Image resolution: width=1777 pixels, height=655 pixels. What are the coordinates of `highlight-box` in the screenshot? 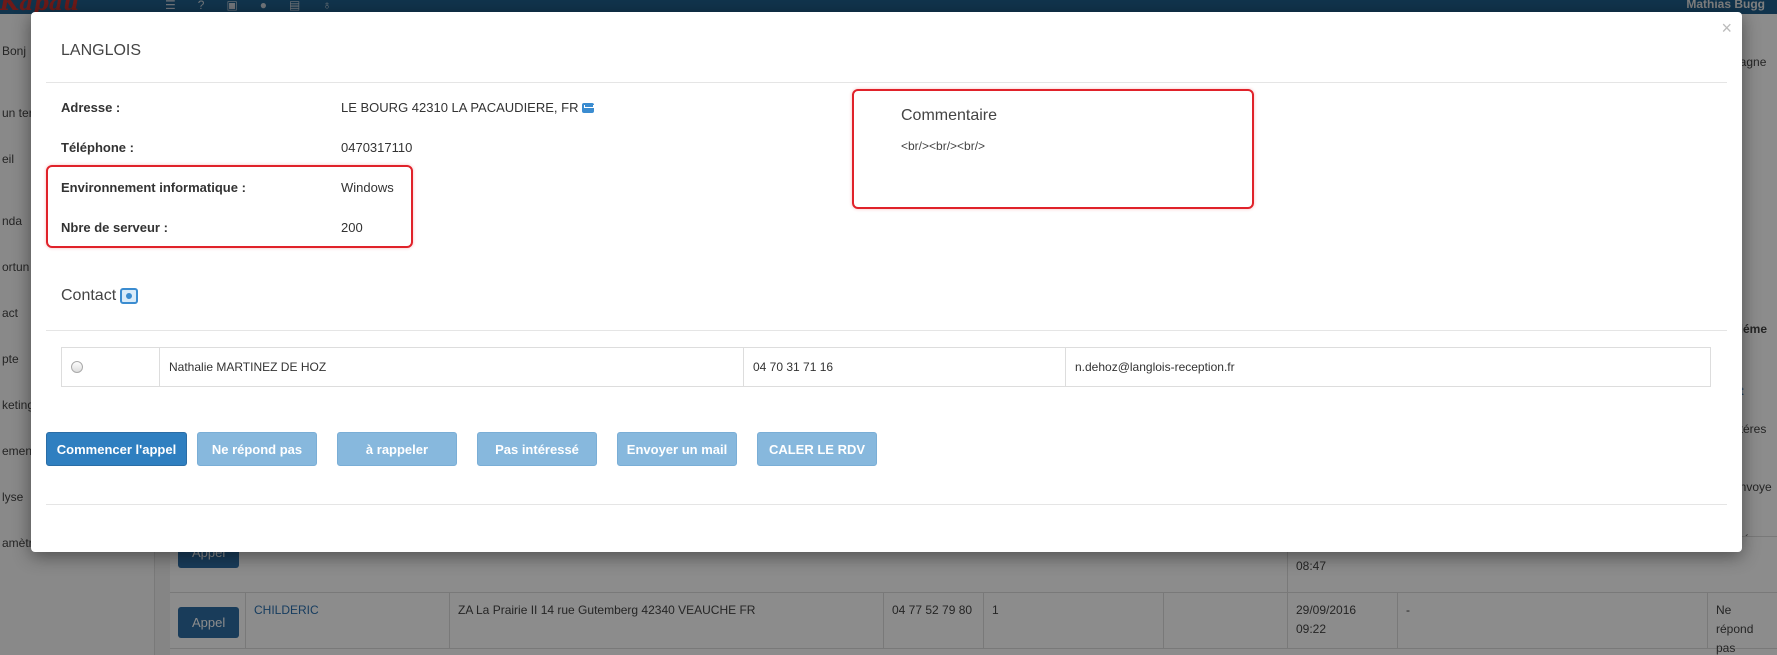 It's located at (229, 206).